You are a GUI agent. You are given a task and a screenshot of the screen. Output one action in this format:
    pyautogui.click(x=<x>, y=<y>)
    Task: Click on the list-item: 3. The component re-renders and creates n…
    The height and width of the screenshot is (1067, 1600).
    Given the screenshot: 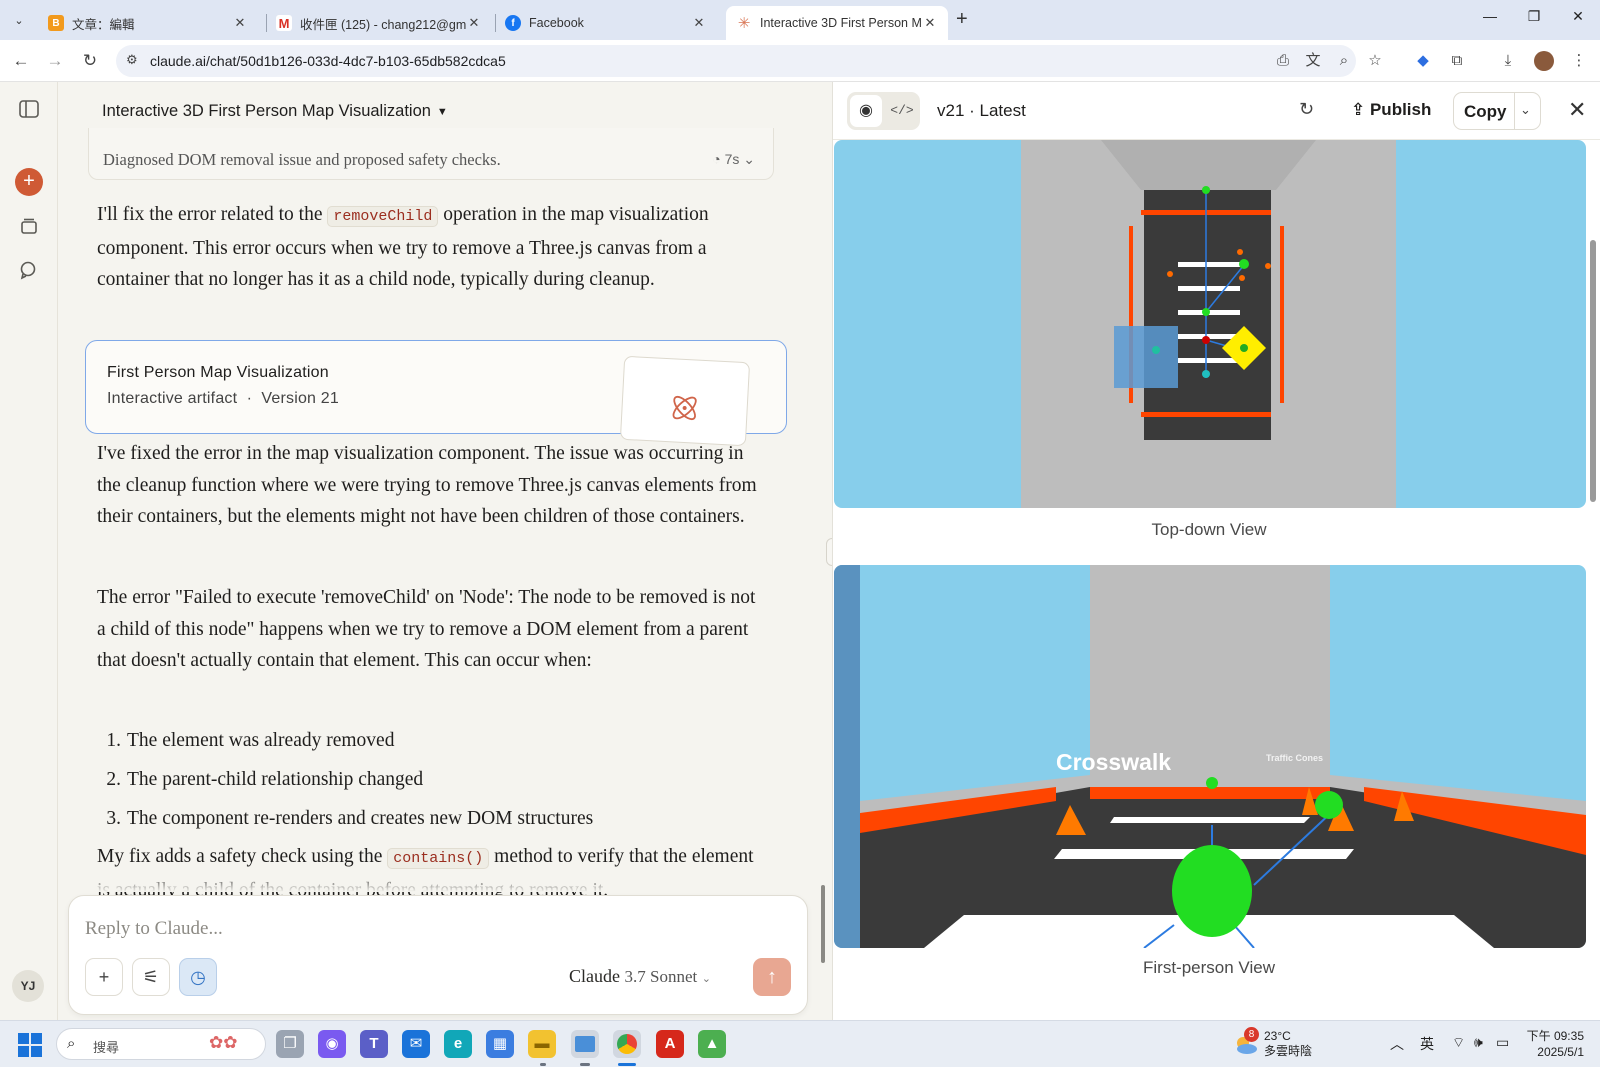 What is the action you would take?
    pyautogui.click(x=427, y=822)
    